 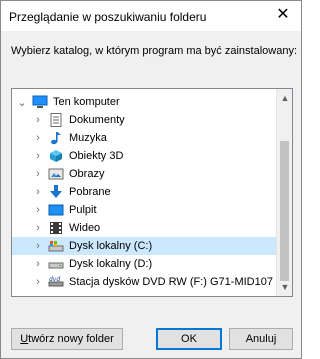 What do you see at coordinates (87, 174) in the screenshot?
I see `tree-item-label: Obrazy` at bounding box center [87, 174].